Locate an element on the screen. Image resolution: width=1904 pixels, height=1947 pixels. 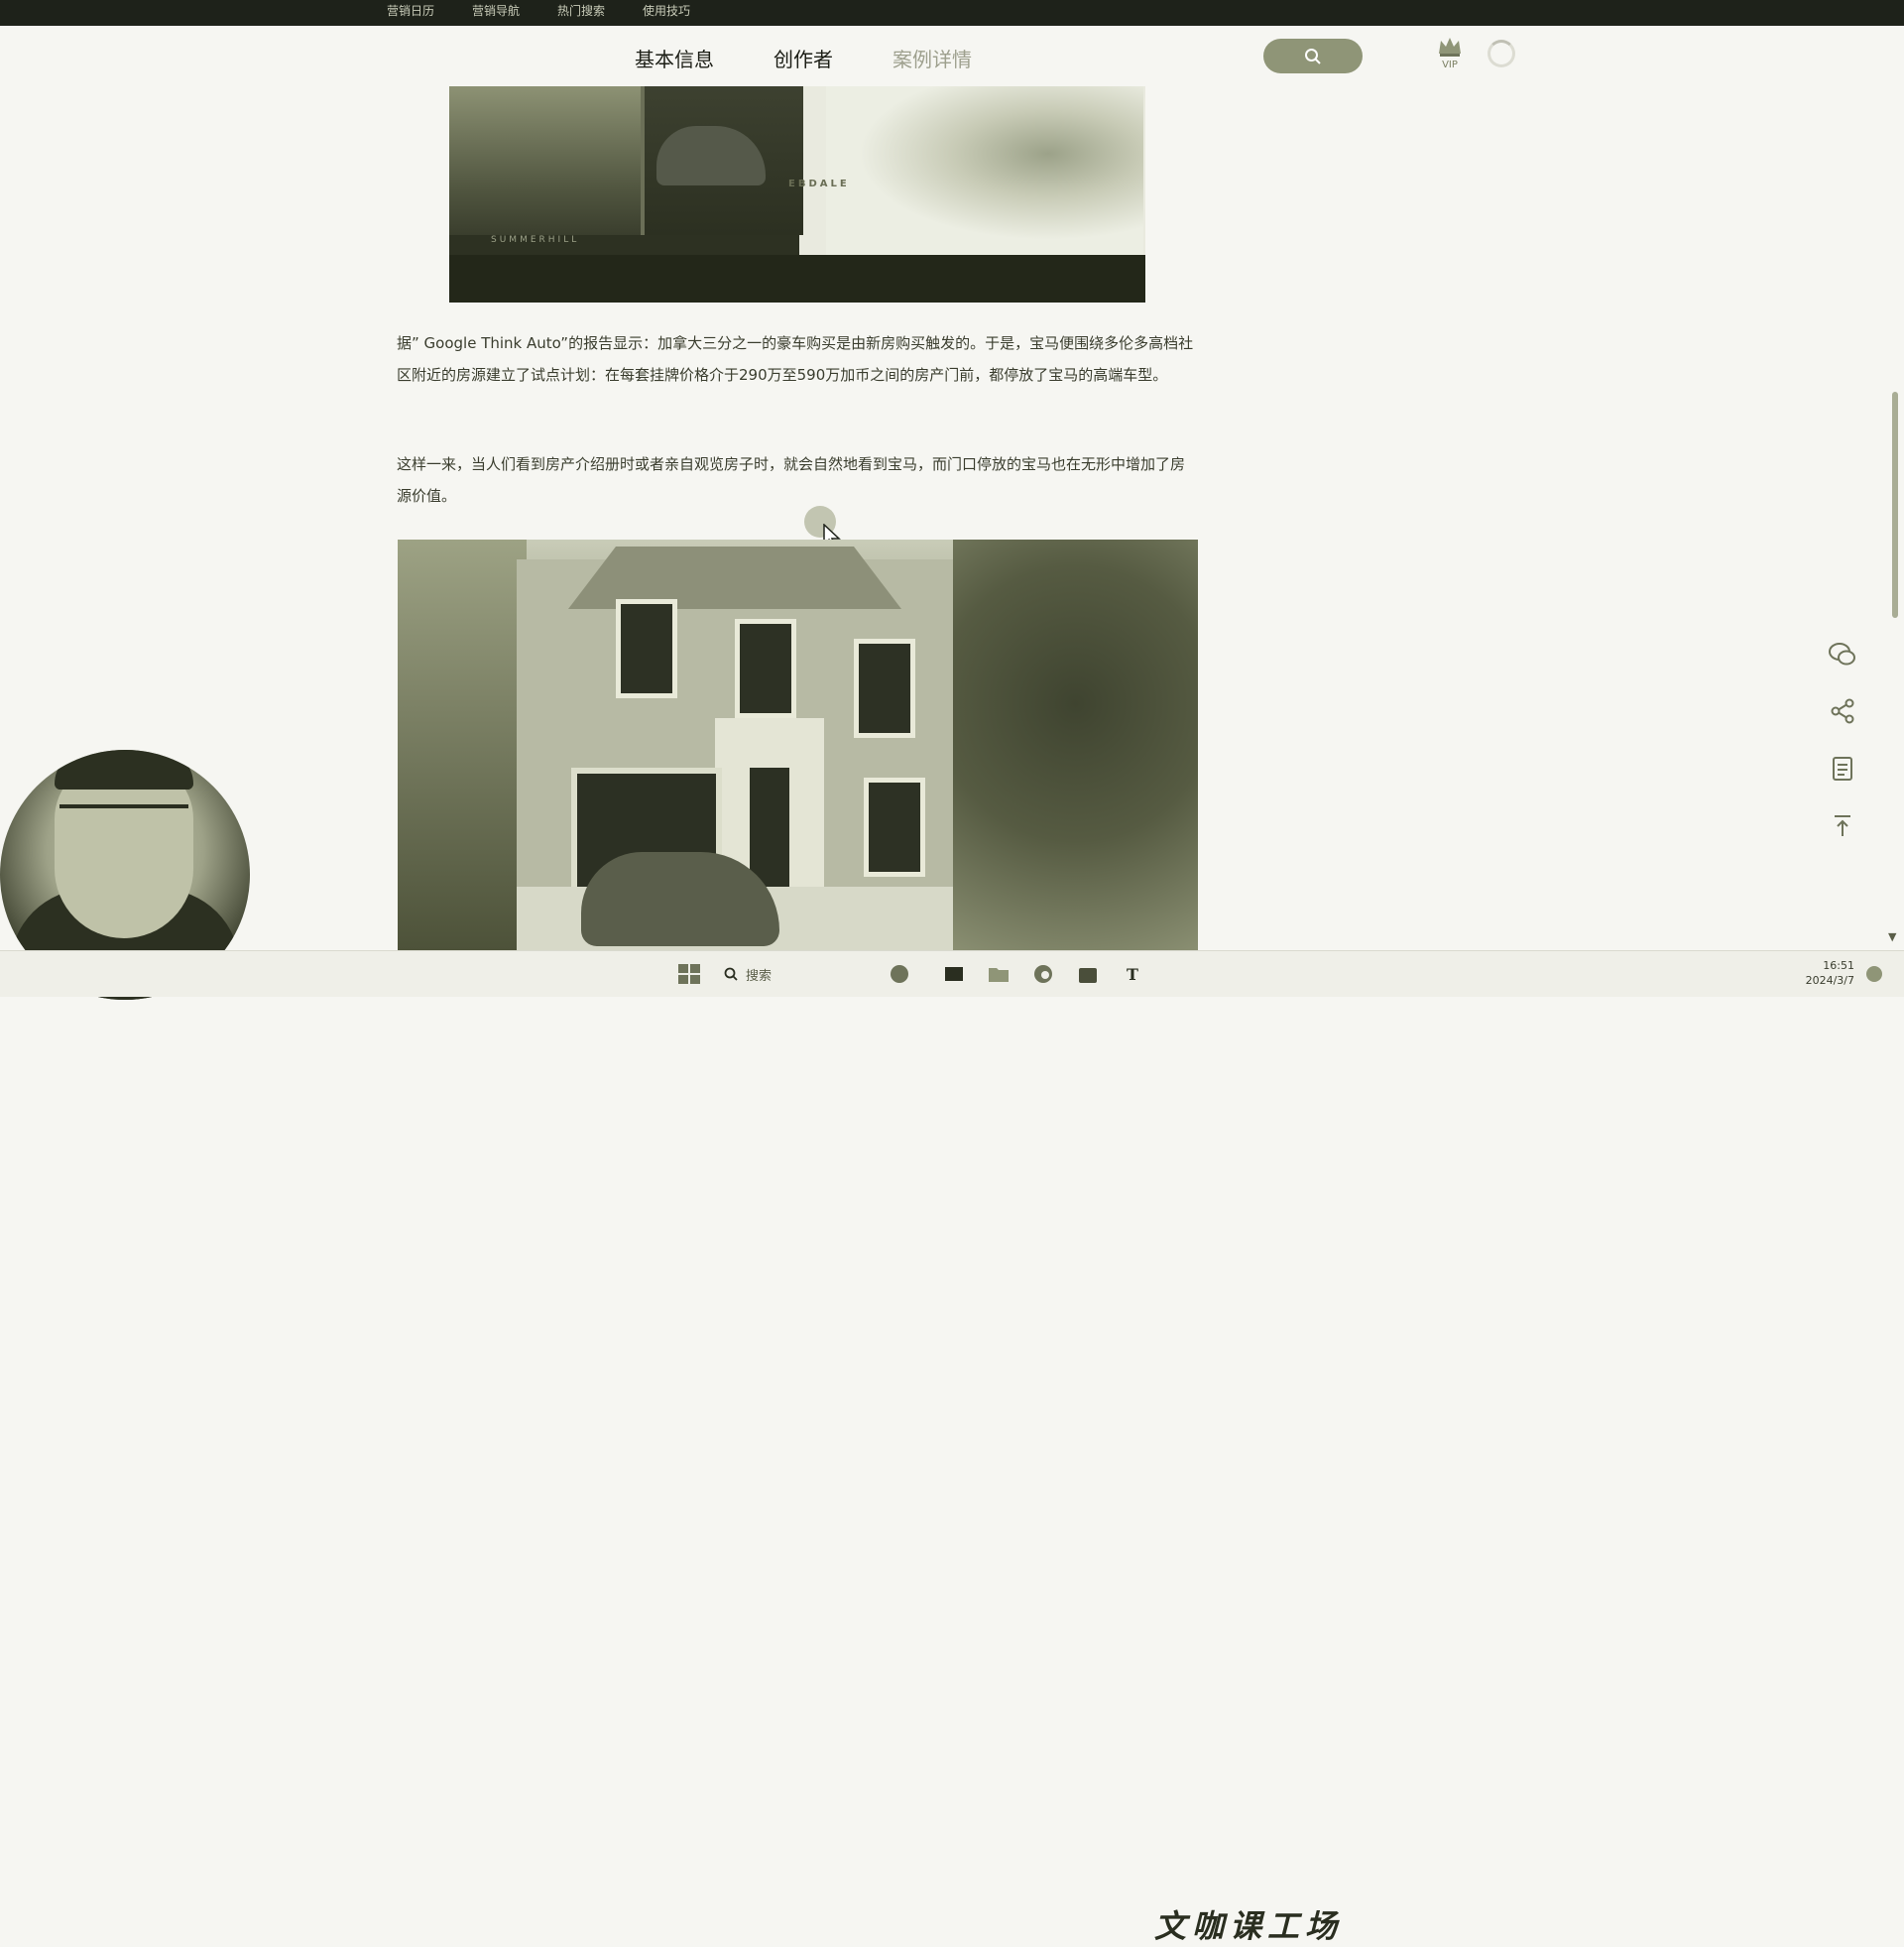
page-scrollbar is located at coordinates (1895, 505).